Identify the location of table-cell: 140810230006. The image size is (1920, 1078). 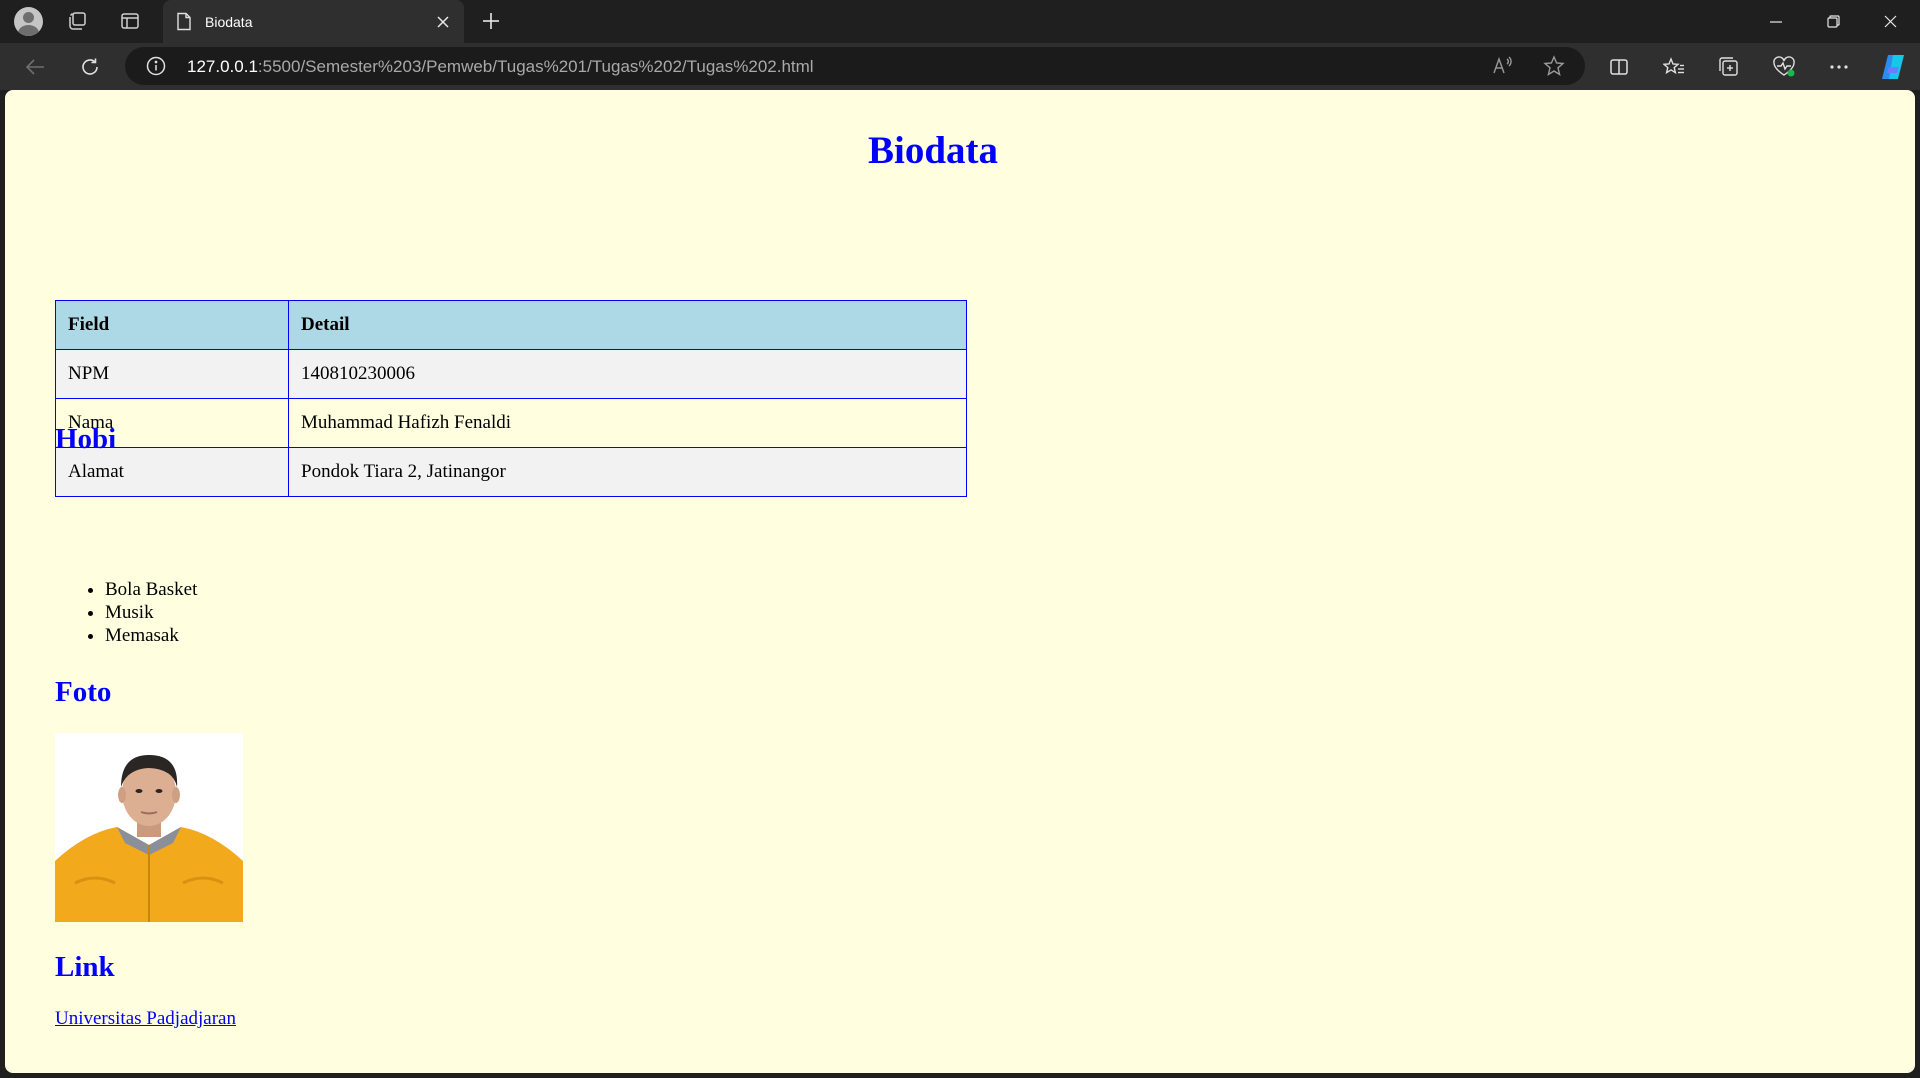
(627, 374).